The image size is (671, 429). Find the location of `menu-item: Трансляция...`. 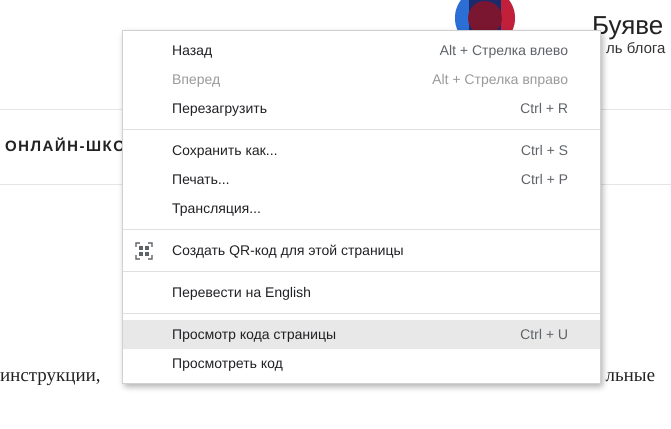

menu-item: Трансляция... is located at coordinates (361, 208).